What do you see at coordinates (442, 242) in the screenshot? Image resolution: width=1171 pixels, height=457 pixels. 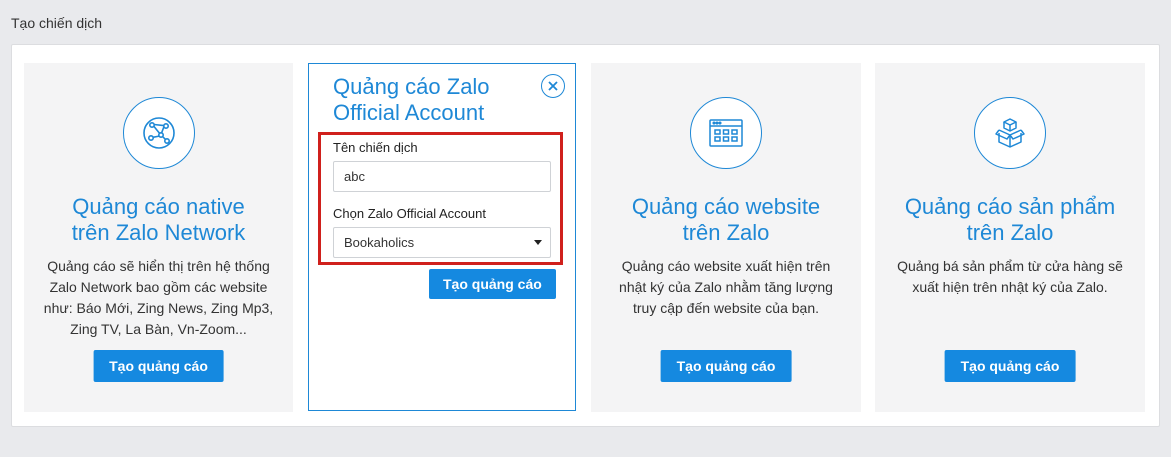 I see `account-select: Bookaholics` at bounding box center [442, 242].